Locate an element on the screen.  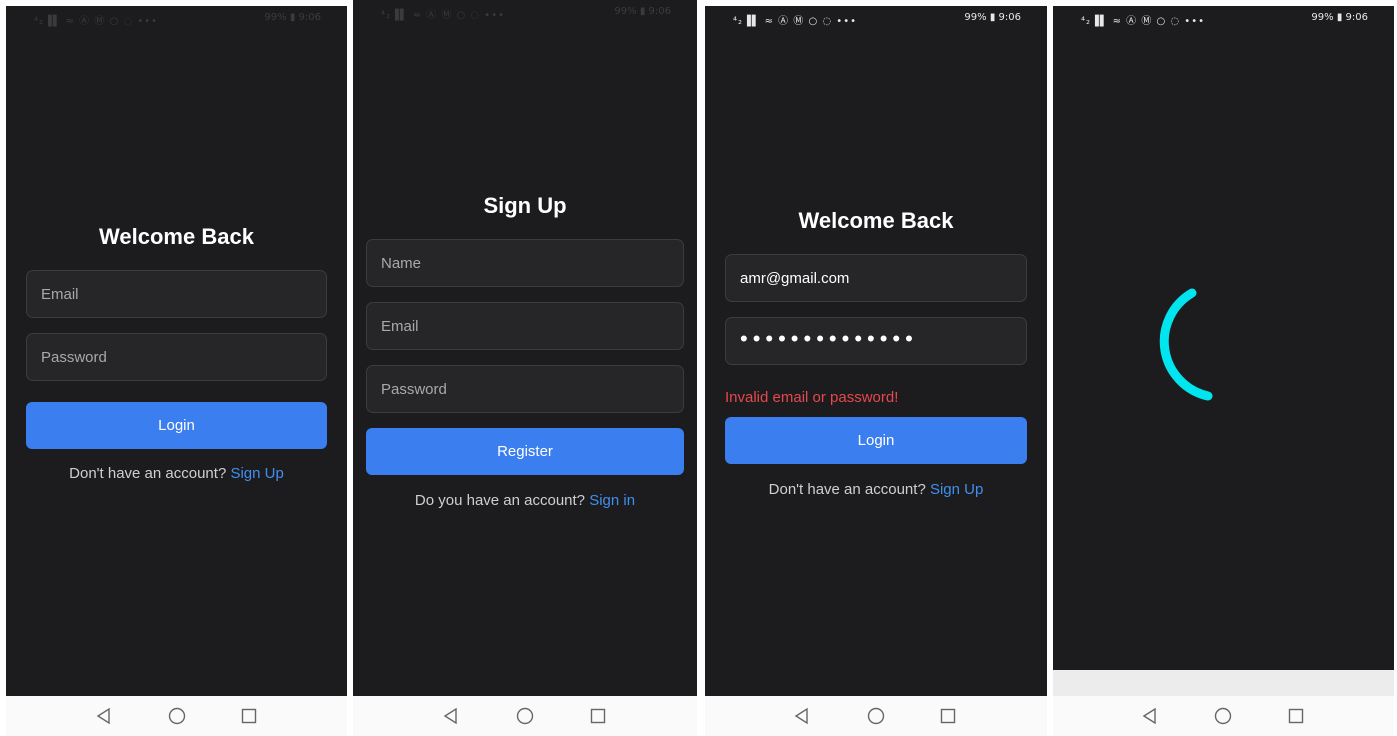
password-field: •••••••••••••• is located at coordinates (876, 341).